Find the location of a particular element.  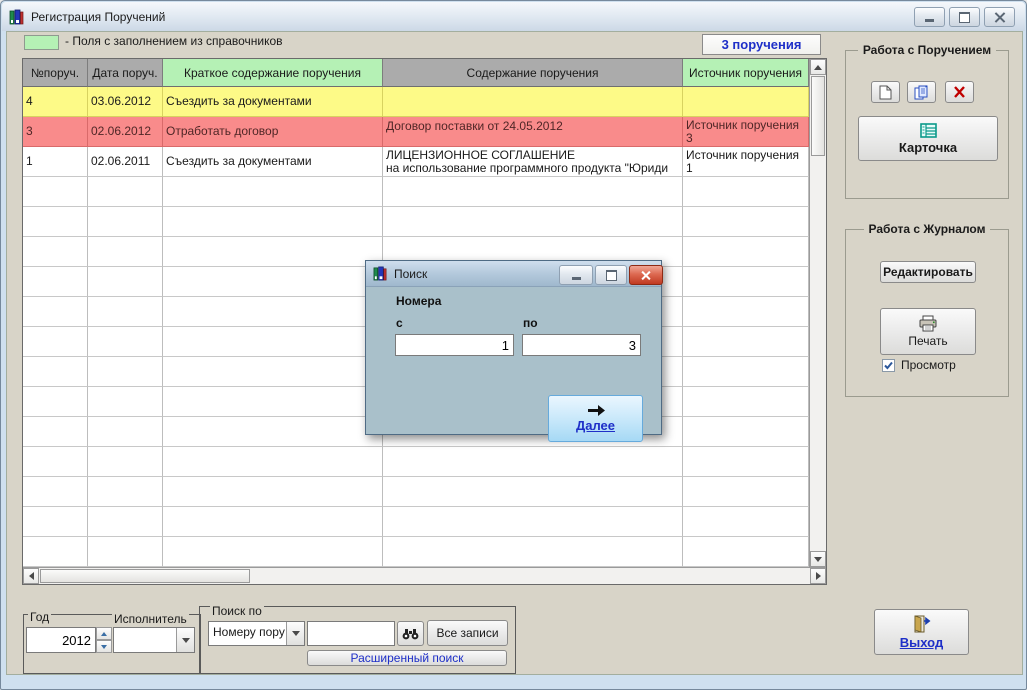

advanced-search-button: Расширенный поиск is located at coordinates (407, 658).